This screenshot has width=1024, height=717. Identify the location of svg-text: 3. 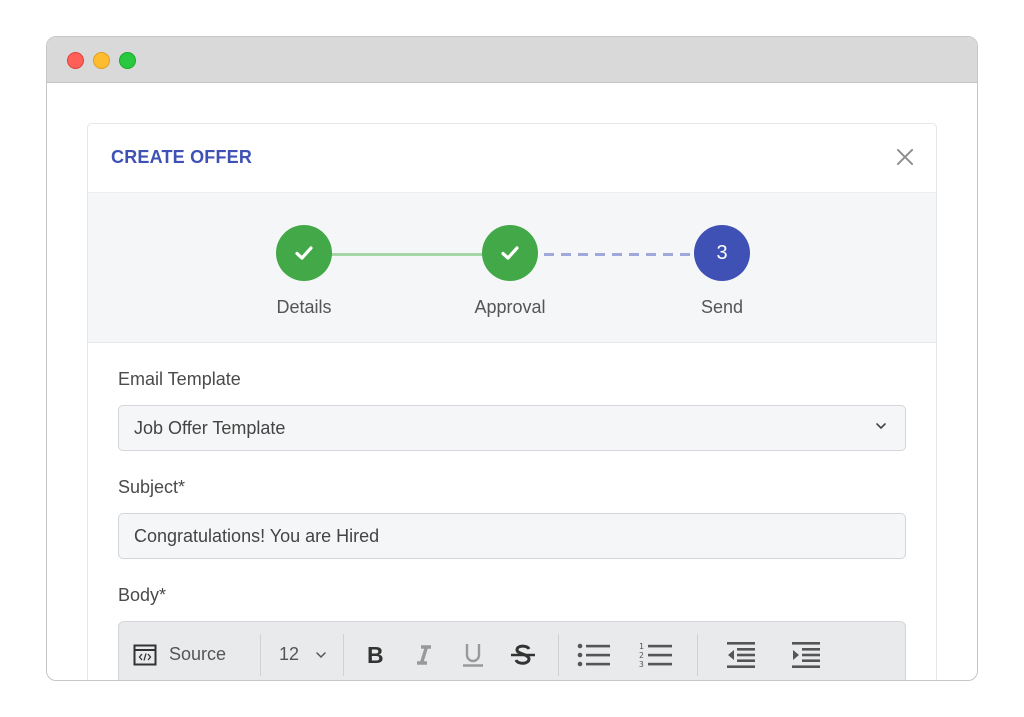
(641, 664).